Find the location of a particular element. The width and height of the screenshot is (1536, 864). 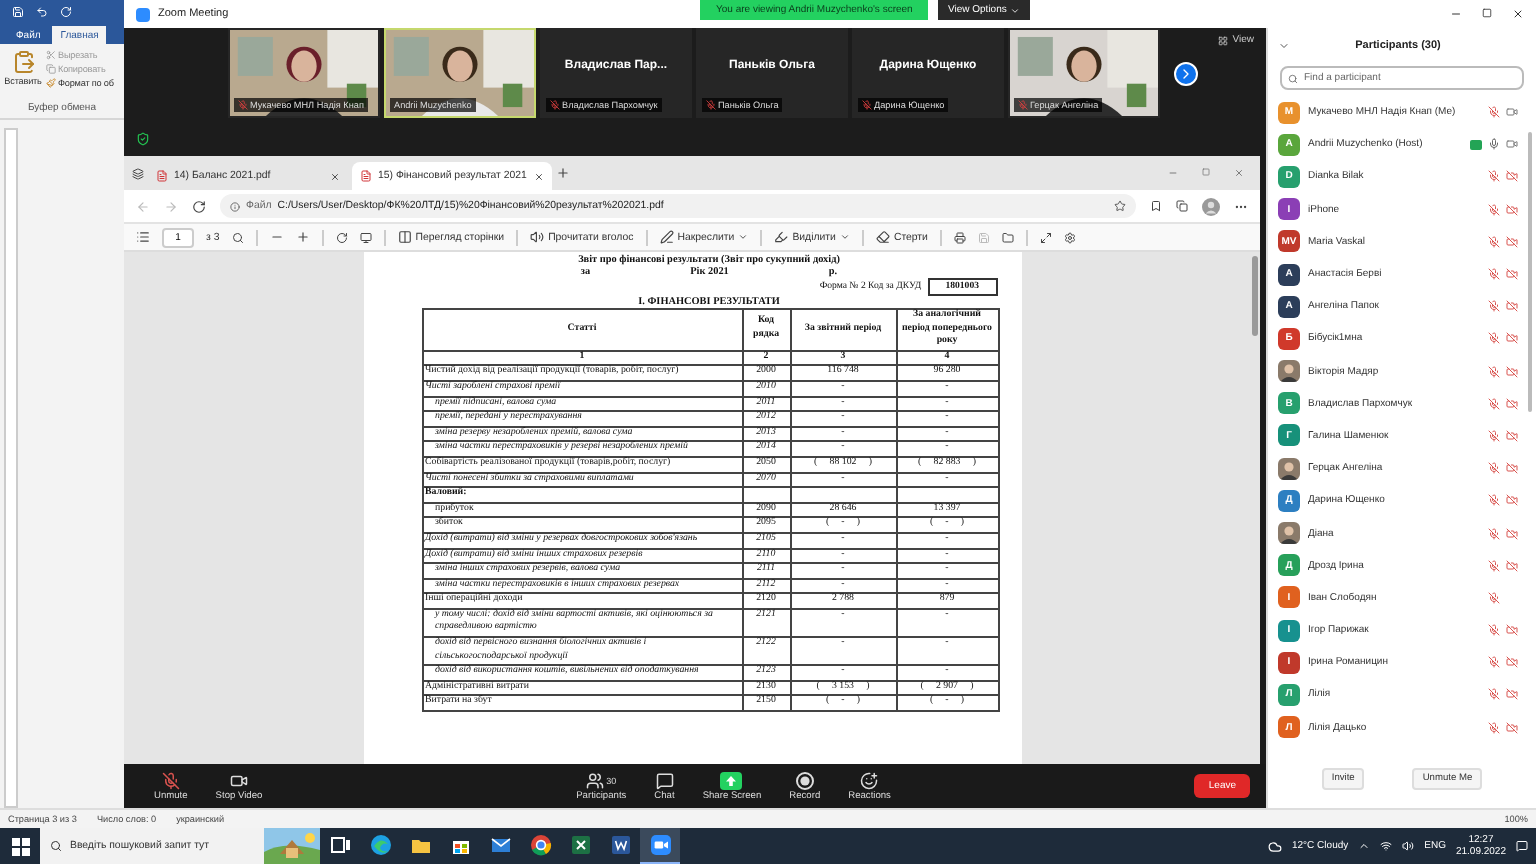

favorites-button is located at coordinates (1156, 206).